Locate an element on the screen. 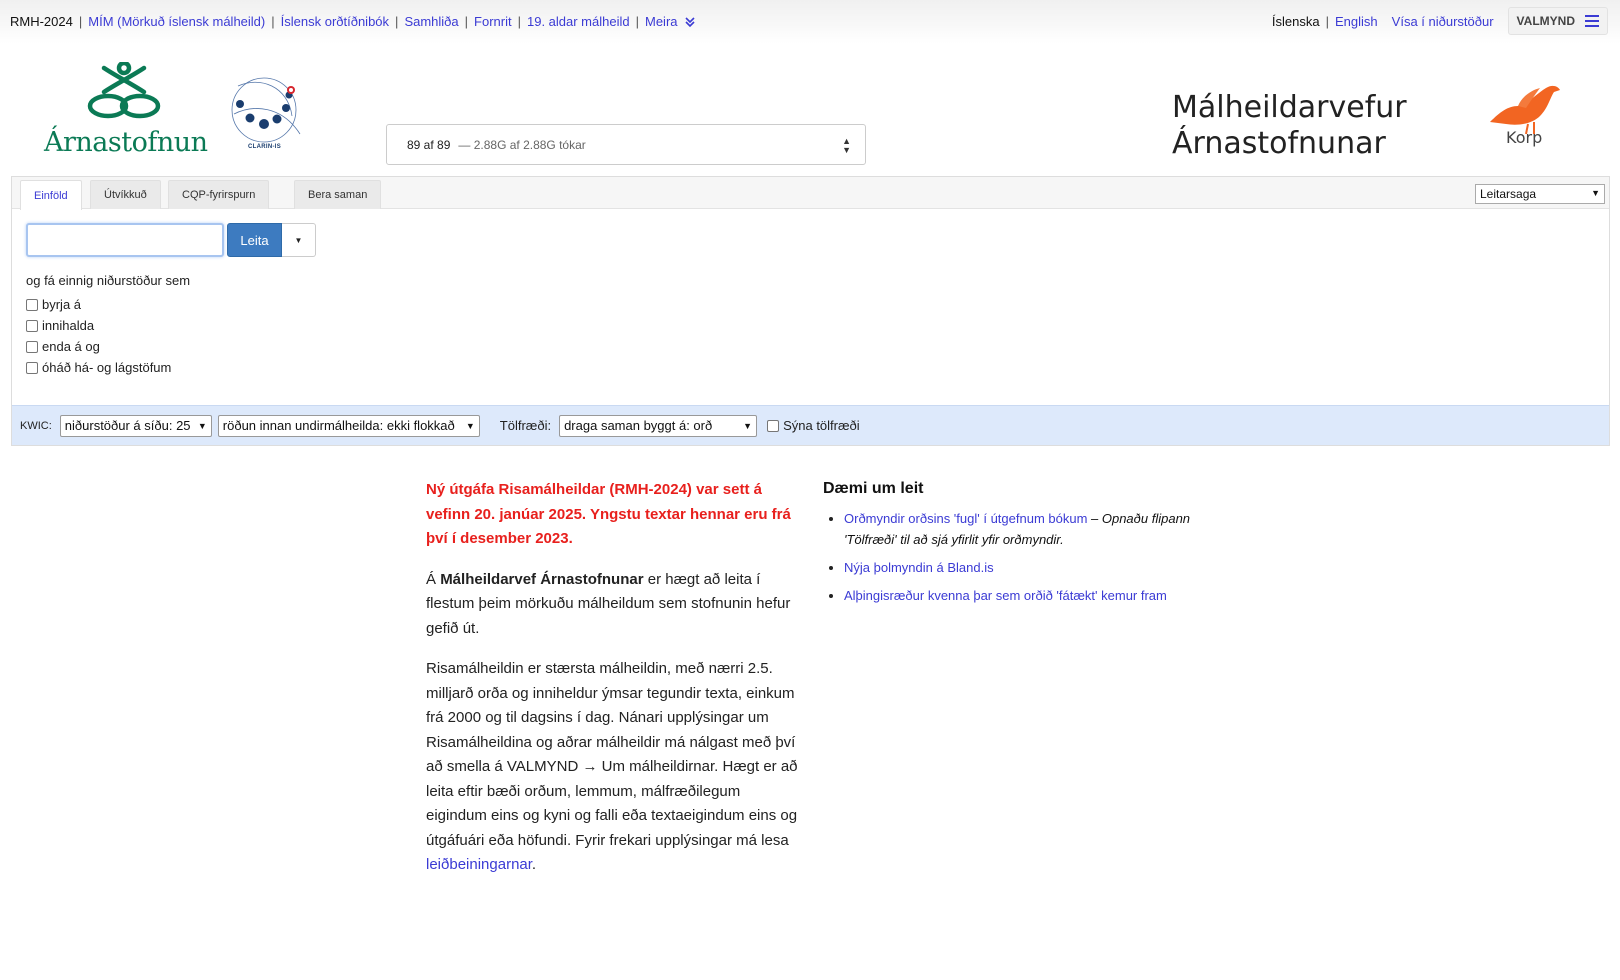  korp-label: Korp is located at coordinates (1524, 137).